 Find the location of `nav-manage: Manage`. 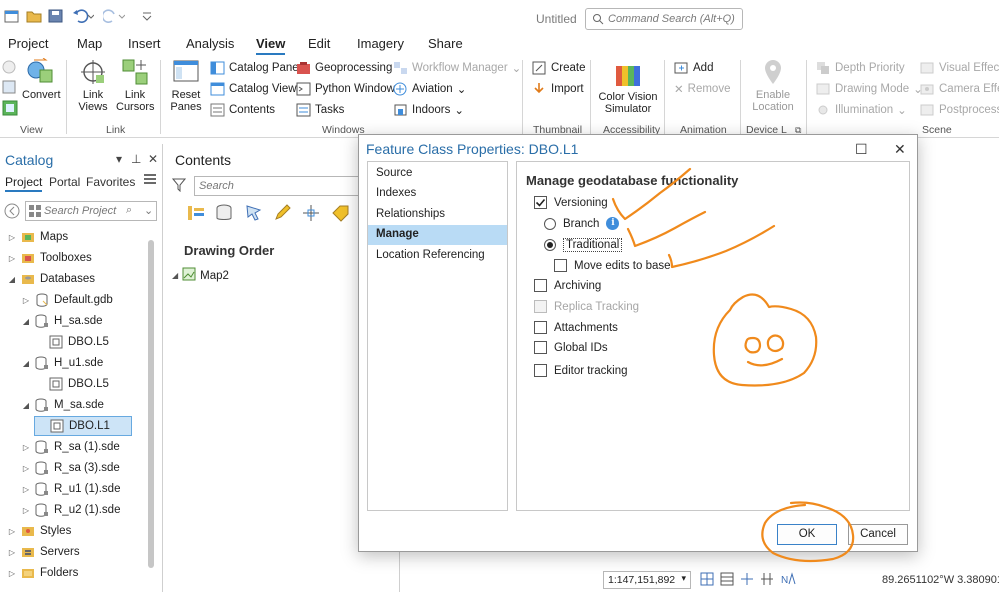

nav-manage: Manage is located at coordinates (437, 235).